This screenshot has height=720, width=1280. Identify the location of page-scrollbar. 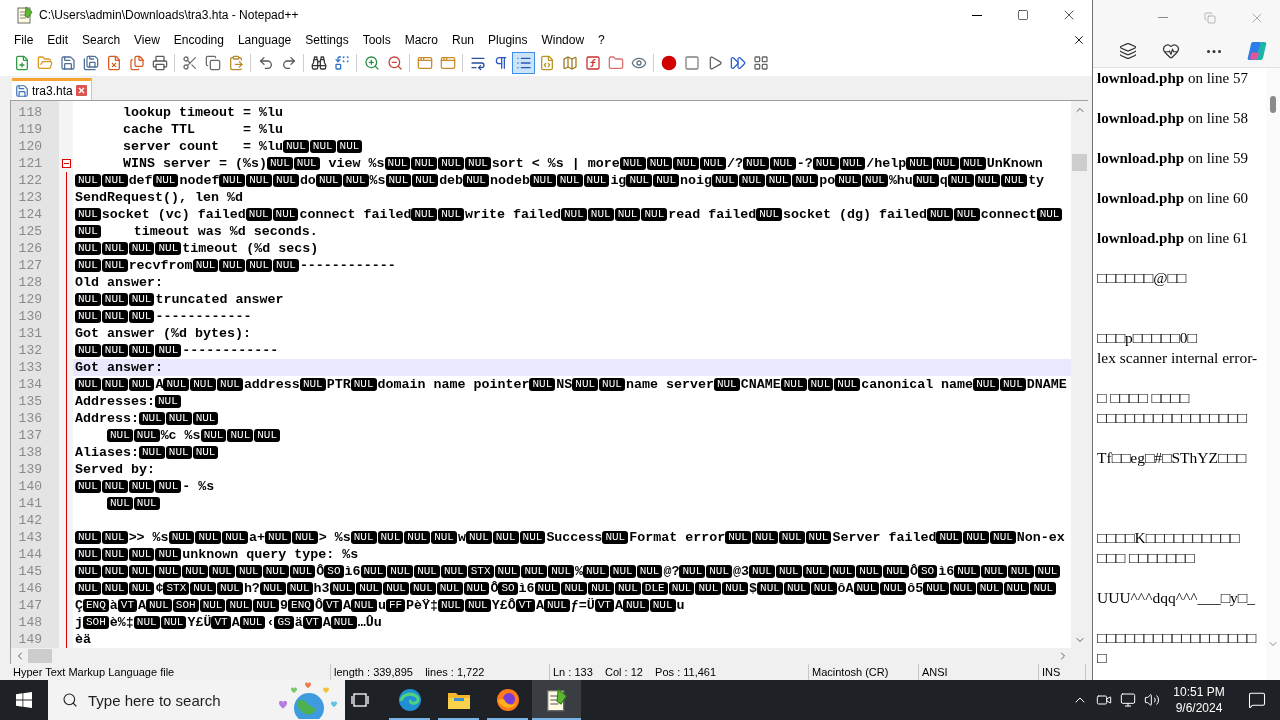
(1273, 374).